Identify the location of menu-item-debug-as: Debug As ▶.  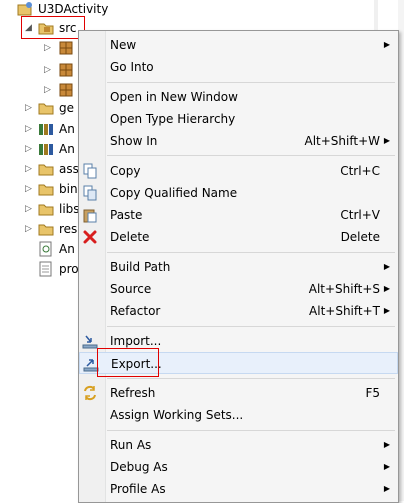
(238, 467).